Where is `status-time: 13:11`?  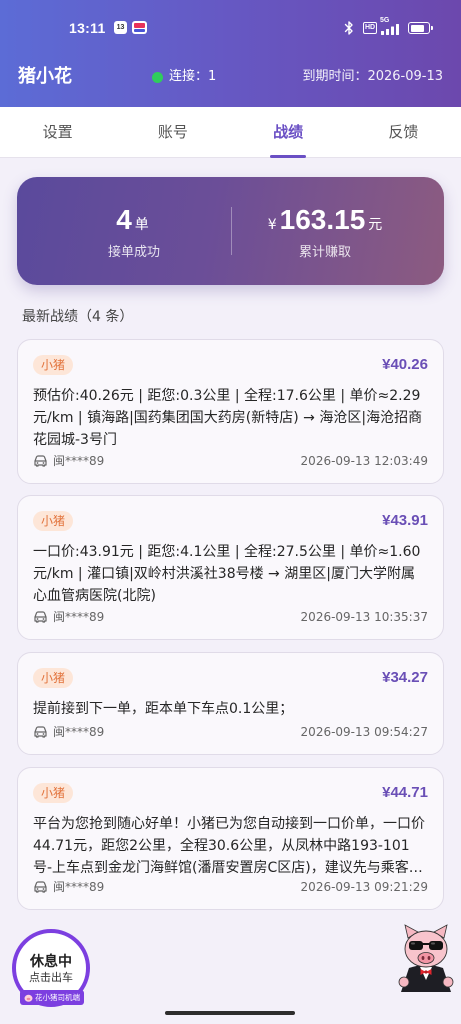
status-time: 13:11 is located at coordinates (87, 28).